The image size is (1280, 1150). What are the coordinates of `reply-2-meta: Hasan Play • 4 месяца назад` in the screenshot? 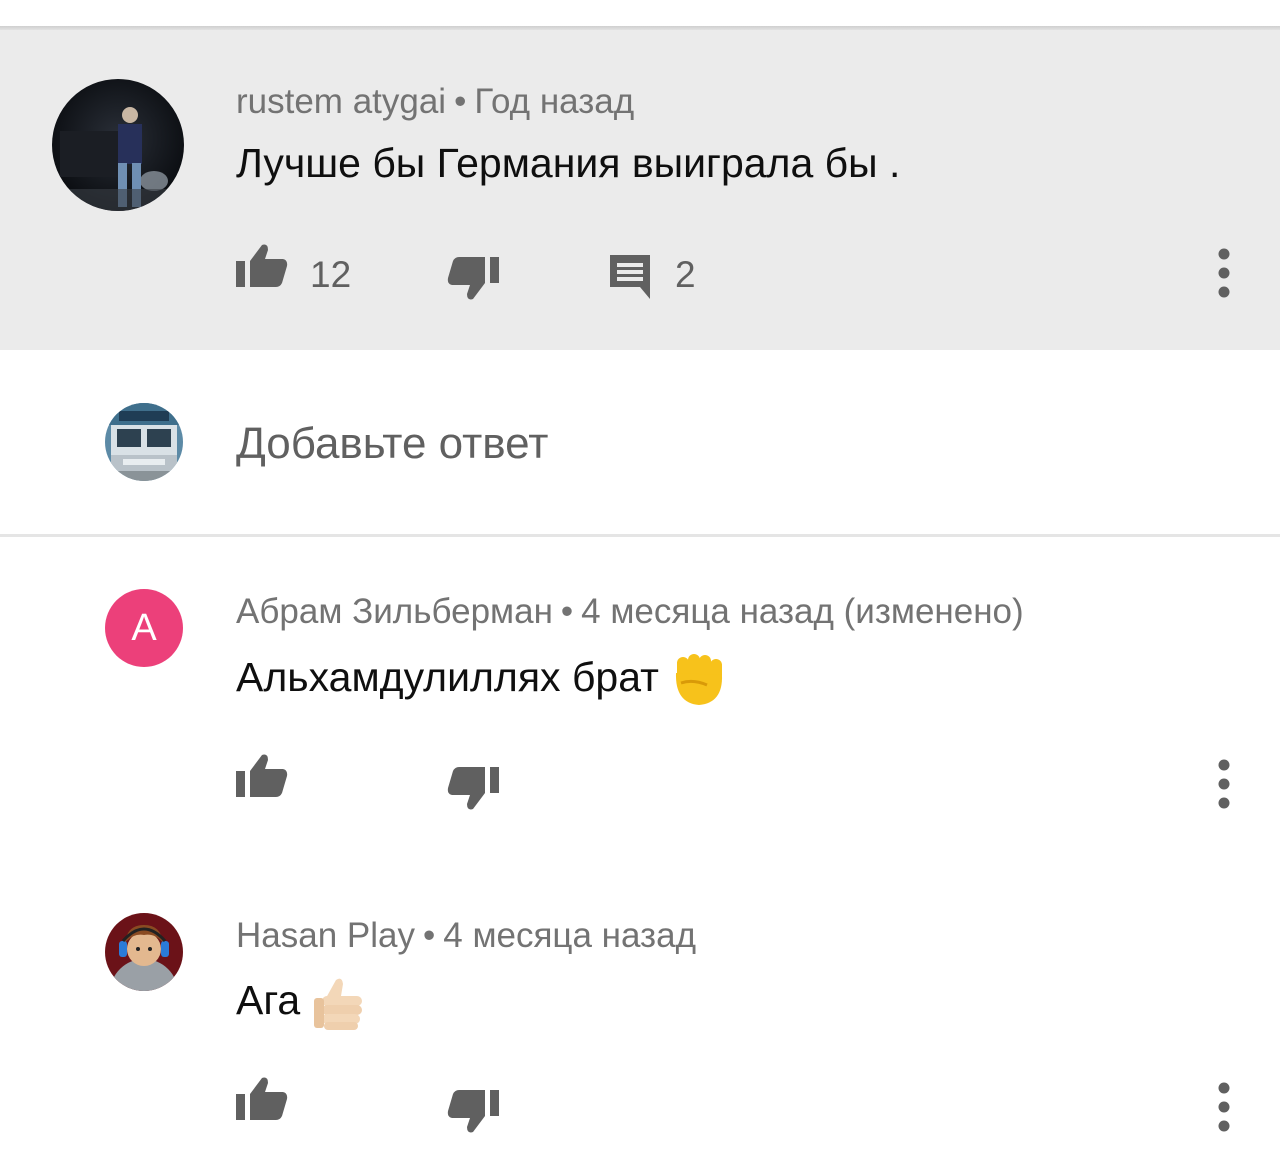 It's located at (466, 936).